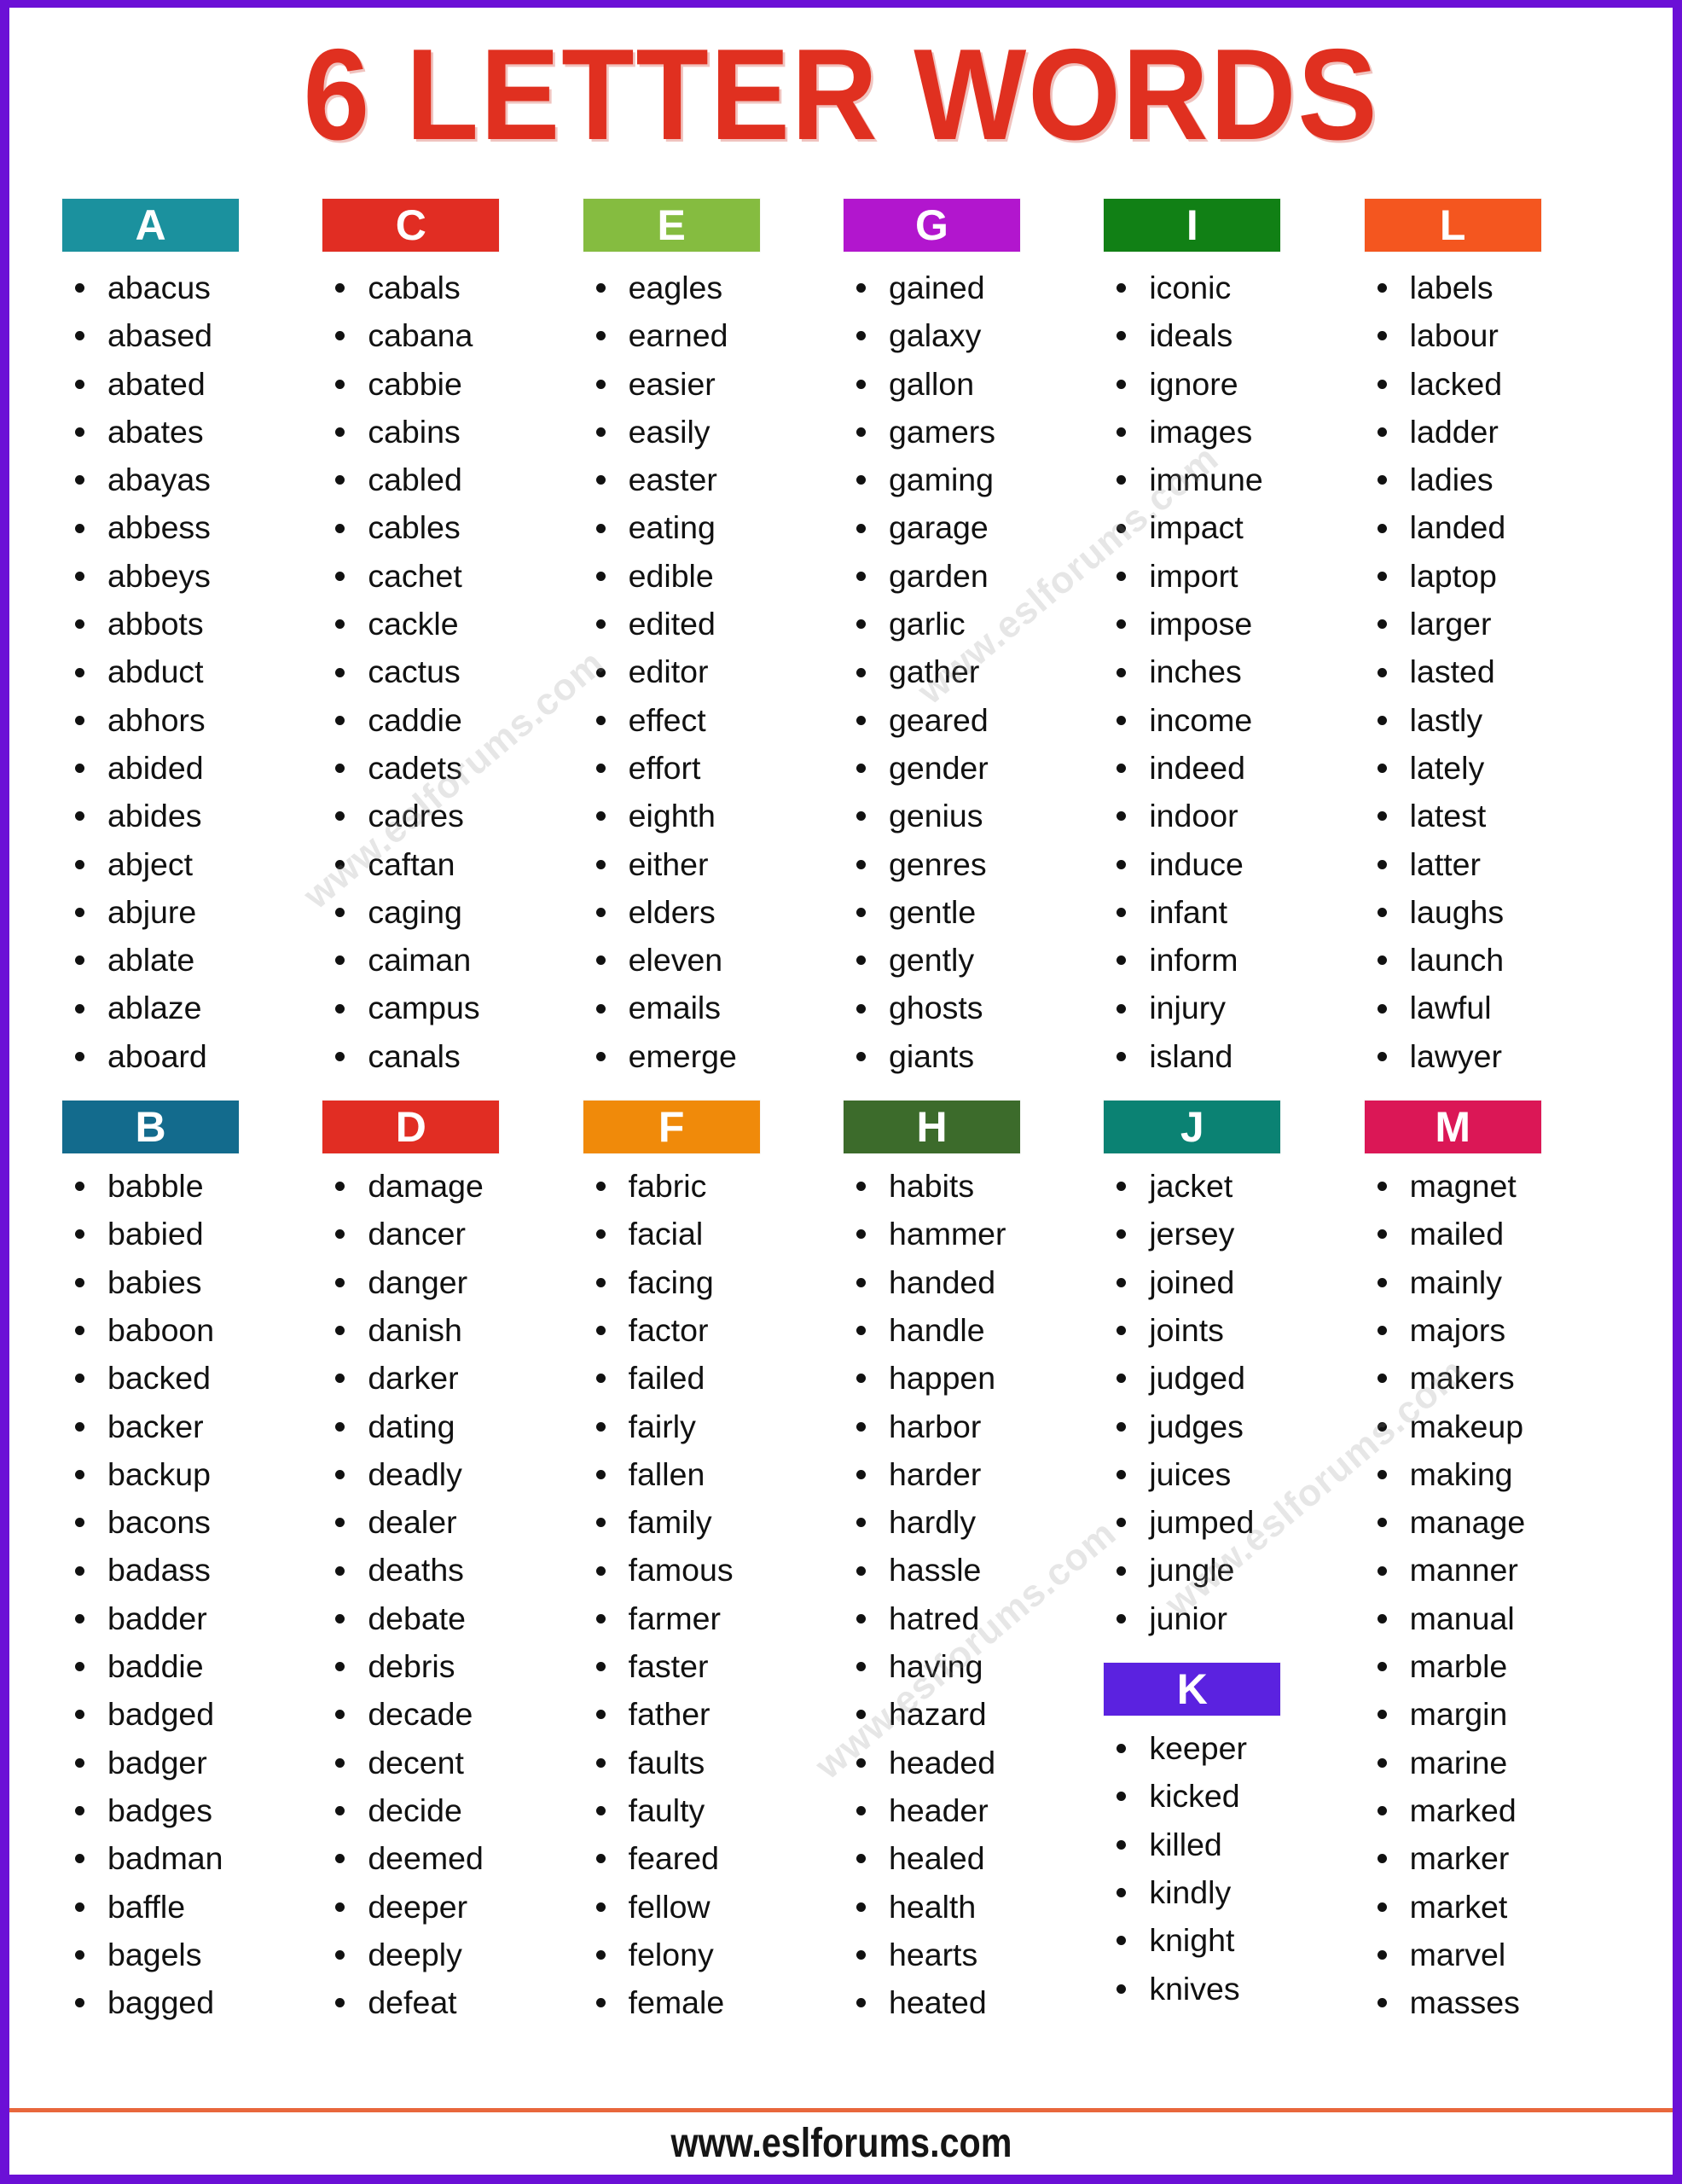  I want to click on word-list-k: keeper kicked killed kindly knight knives, so click(1234, 1868).